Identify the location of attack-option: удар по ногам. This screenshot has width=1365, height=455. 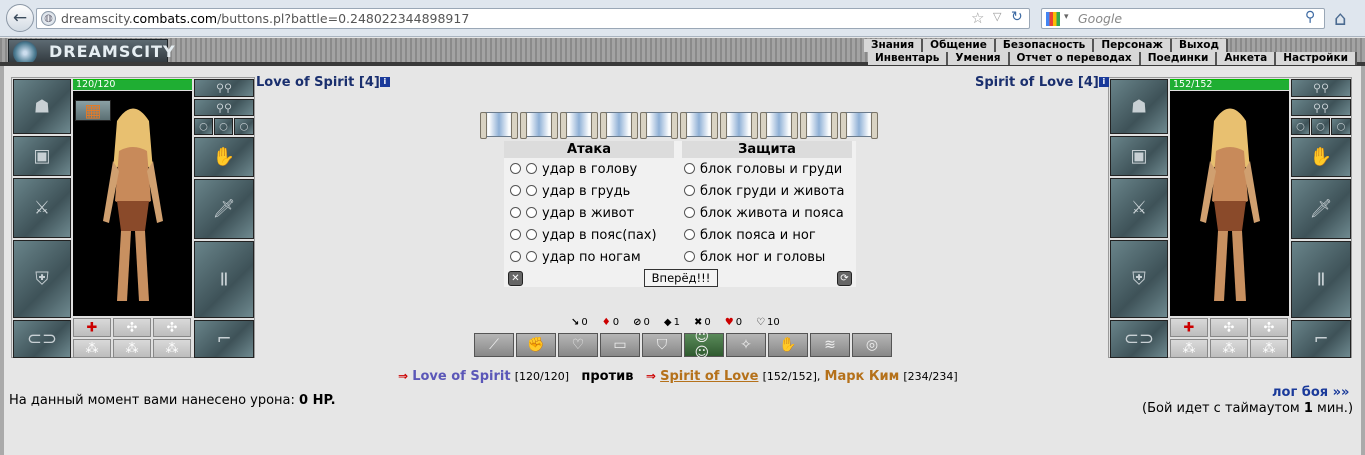
(575, 258).